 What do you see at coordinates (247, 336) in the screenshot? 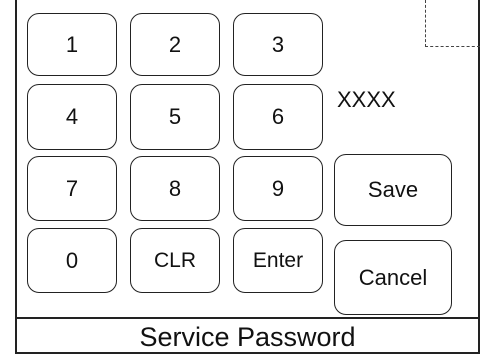
I see `page-title: Service Password` at bounding box center [247, 336].